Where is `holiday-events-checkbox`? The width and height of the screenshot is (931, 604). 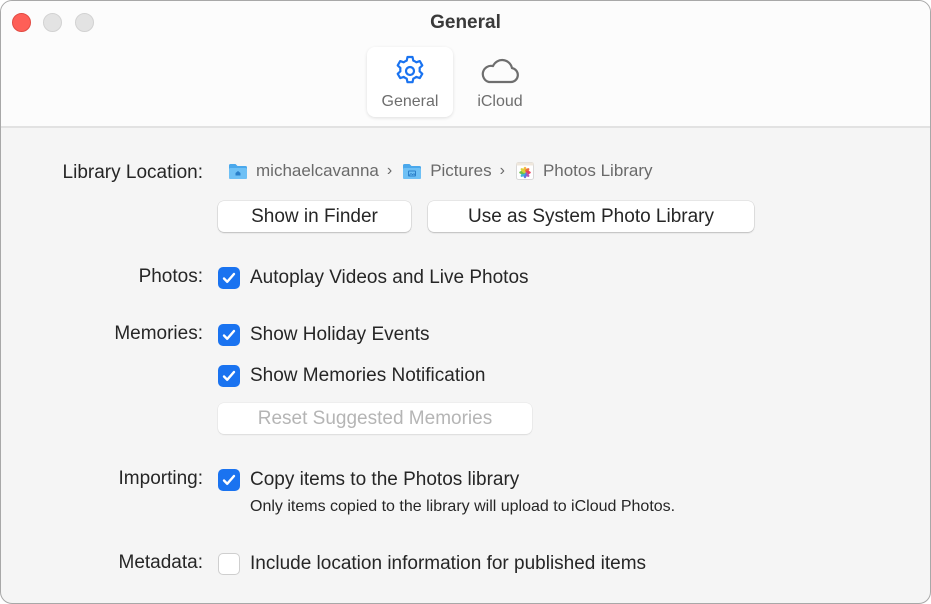 holiday-events-checkbox is located at coordinates (229, 335).